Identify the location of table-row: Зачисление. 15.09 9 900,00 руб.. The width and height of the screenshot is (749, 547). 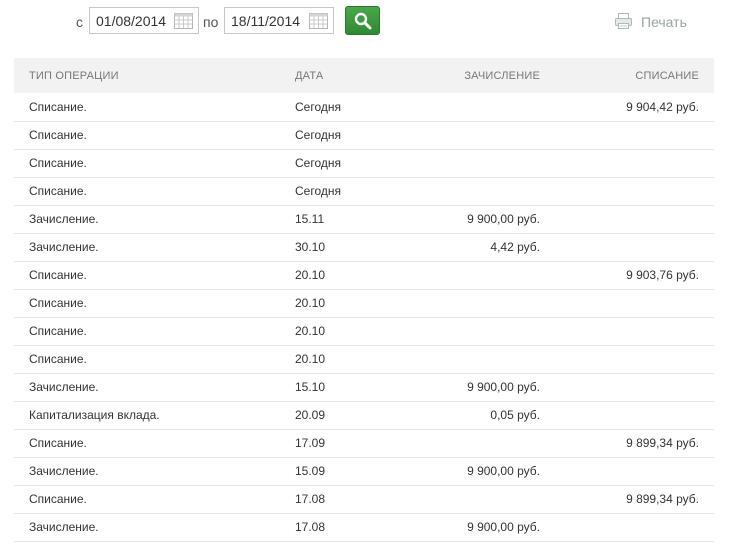
(364, 471).